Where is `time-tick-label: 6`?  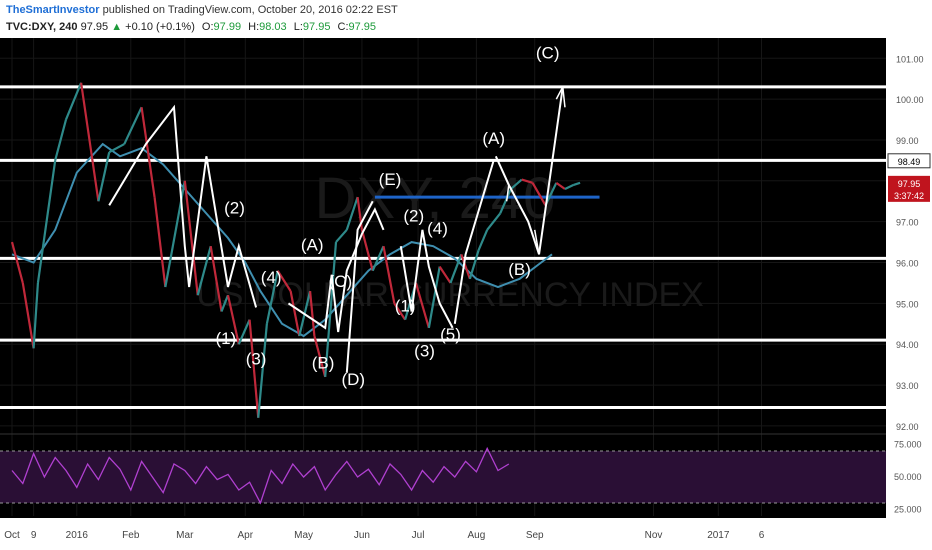 time-tick-label: 6 is located at coordinates (762, 535).